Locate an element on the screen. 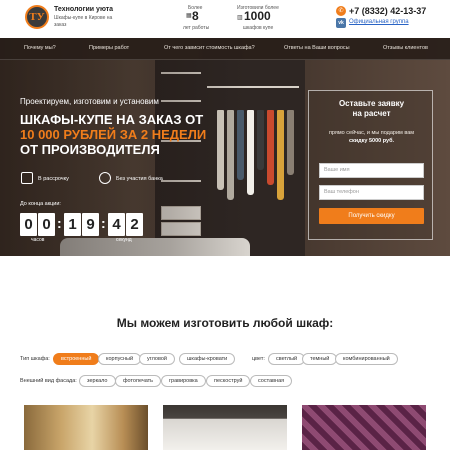 This screenshot has height=450, width=450. filter-type-cabinet: корпусный is located at coordinates (120, 359).